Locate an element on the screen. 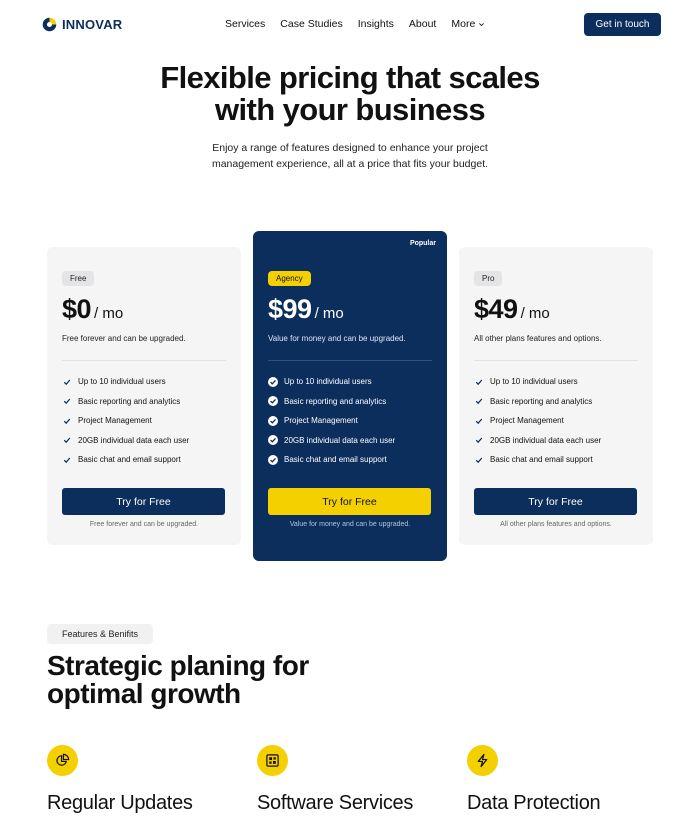 The height and width of the screenshot is (817, 700). plan-price: $0 / mo is located at coordinates (92, 309).